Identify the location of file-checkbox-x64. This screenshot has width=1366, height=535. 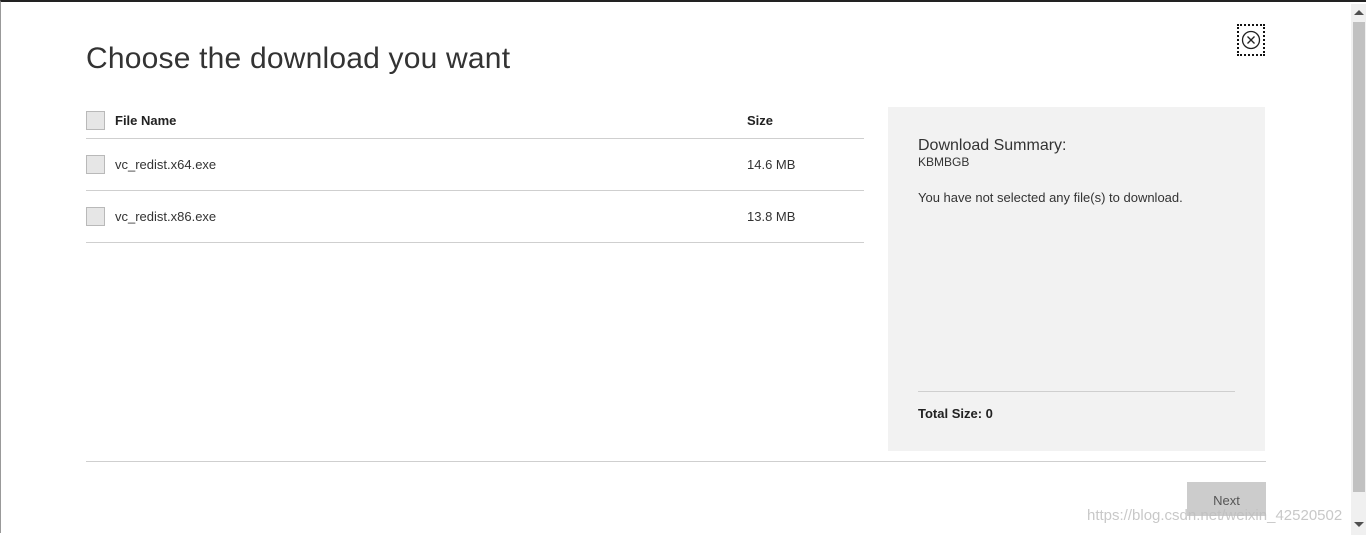
(95, 164).